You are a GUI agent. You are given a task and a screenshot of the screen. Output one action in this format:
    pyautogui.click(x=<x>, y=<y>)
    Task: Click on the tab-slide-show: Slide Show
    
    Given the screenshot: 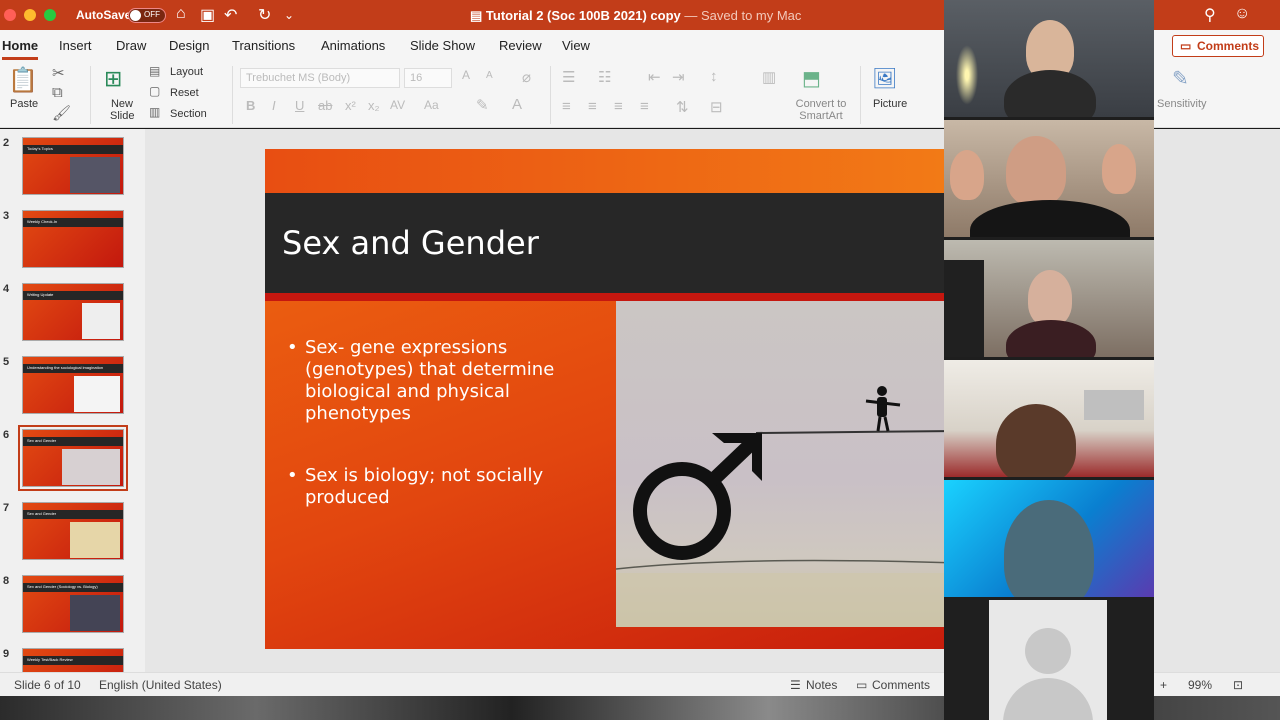 What is the action you would take?
    pyautogui.click(x=442, y=45)
    